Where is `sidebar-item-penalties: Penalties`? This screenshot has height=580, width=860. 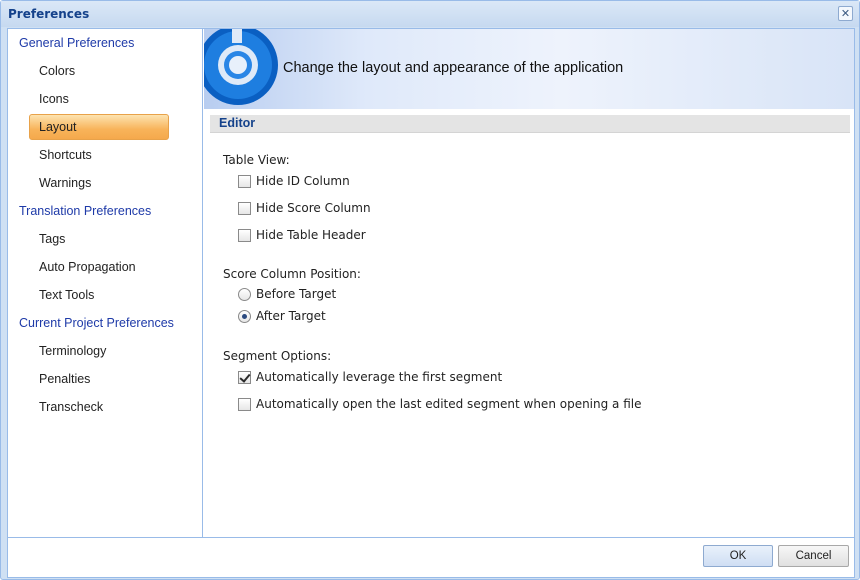 sidebar-item-penalties: Penalties is located at coordinates (64, 379).